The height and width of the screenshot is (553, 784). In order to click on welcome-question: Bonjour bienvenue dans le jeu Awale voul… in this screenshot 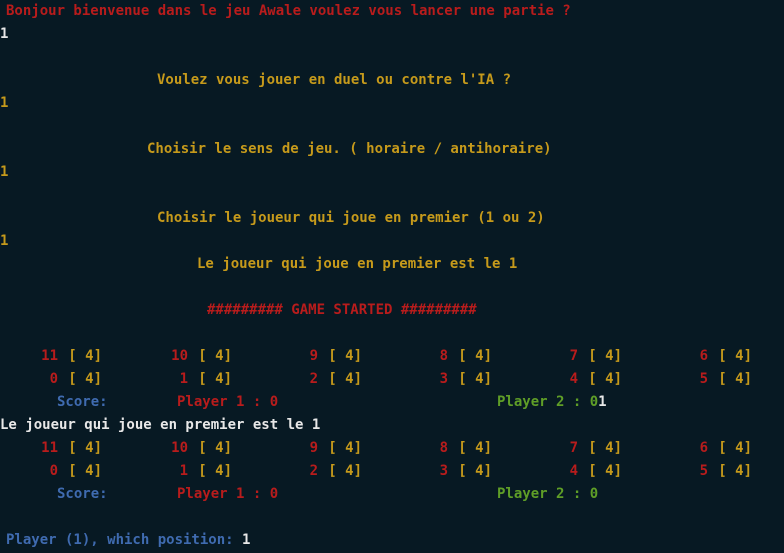, I will do `click(288, 11)`.